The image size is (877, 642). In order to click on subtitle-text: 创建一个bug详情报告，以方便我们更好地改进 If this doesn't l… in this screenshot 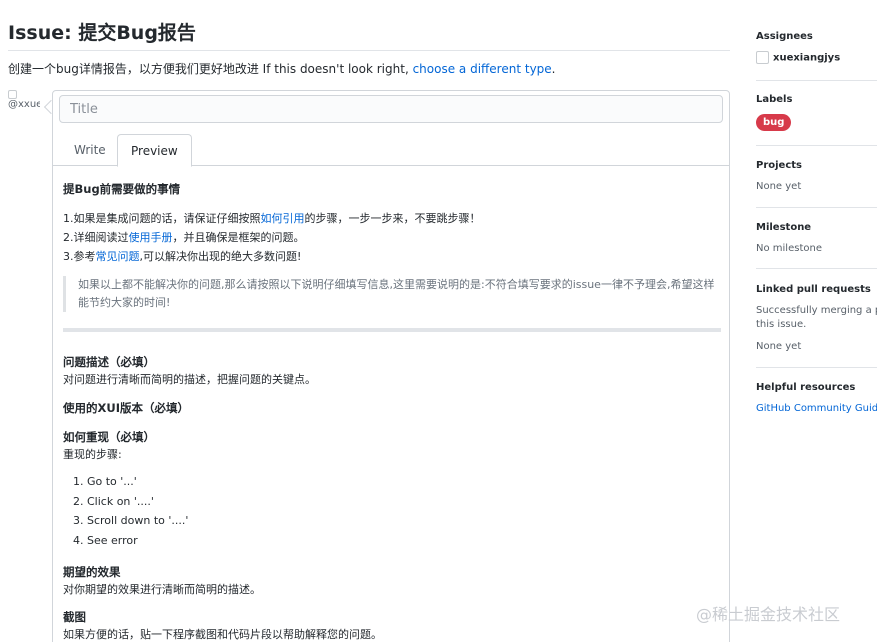, I will do `click(210, 69)`.